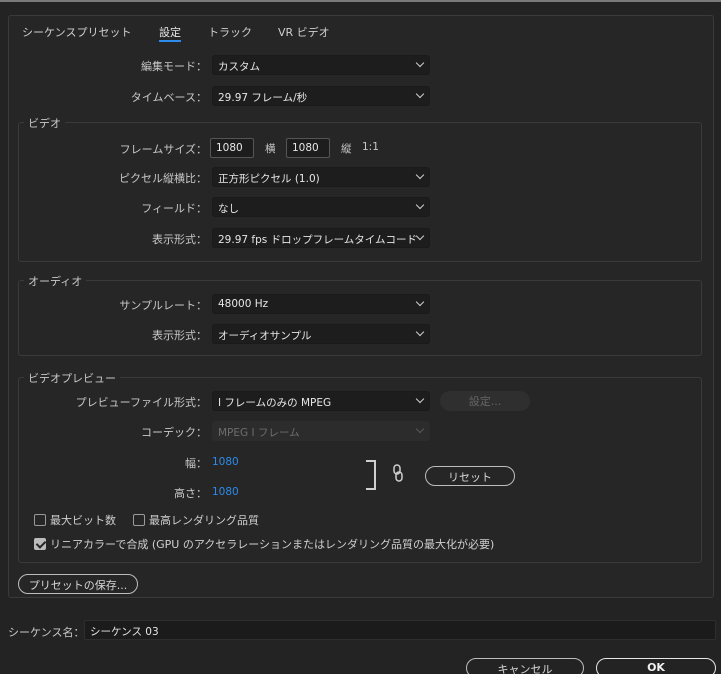 Image resolution: width=721 pixels, height=674 pixels. I want to click on sequence-name-field: シーケンス 03, so click(400, 630).